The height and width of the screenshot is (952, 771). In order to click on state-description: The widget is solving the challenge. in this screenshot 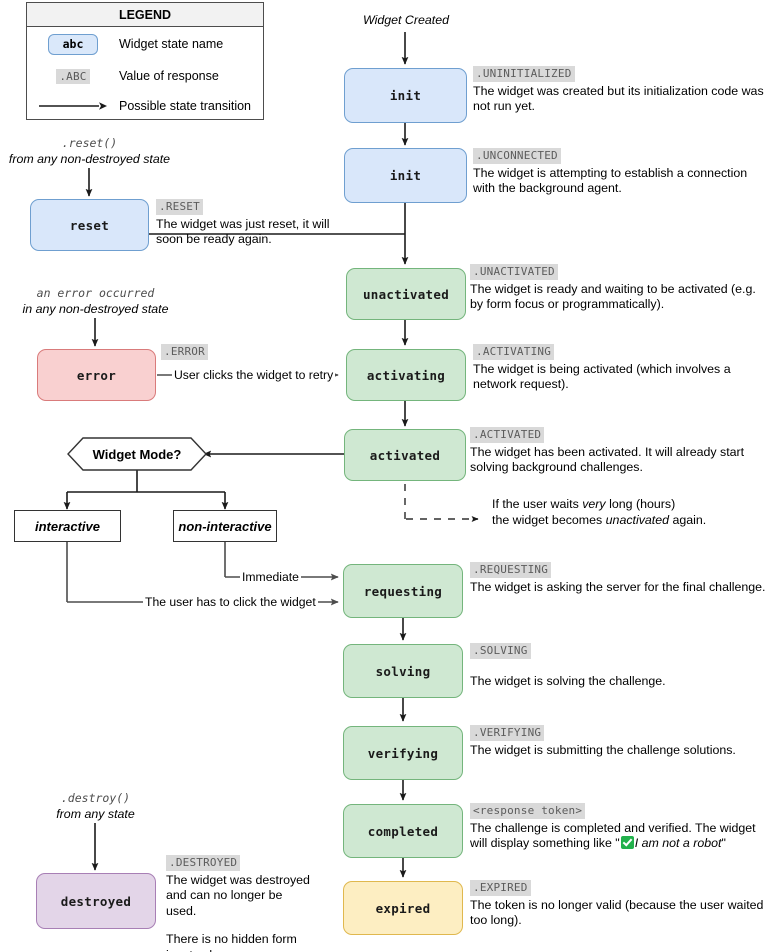, I will do `click(568, 680)`.